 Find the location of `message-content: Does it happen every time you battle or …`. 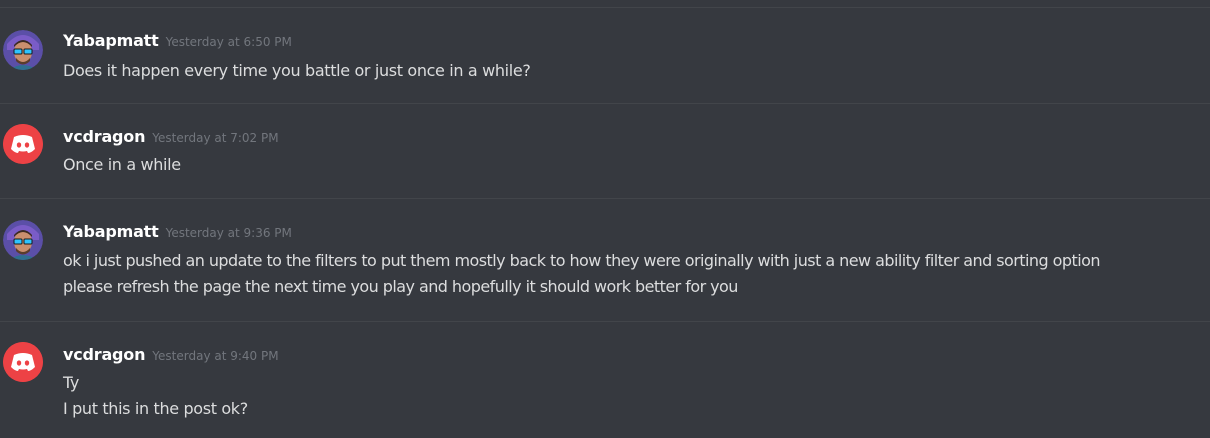

message-content: Does it happen every time you battle or … is located at coordinates (297, 71).